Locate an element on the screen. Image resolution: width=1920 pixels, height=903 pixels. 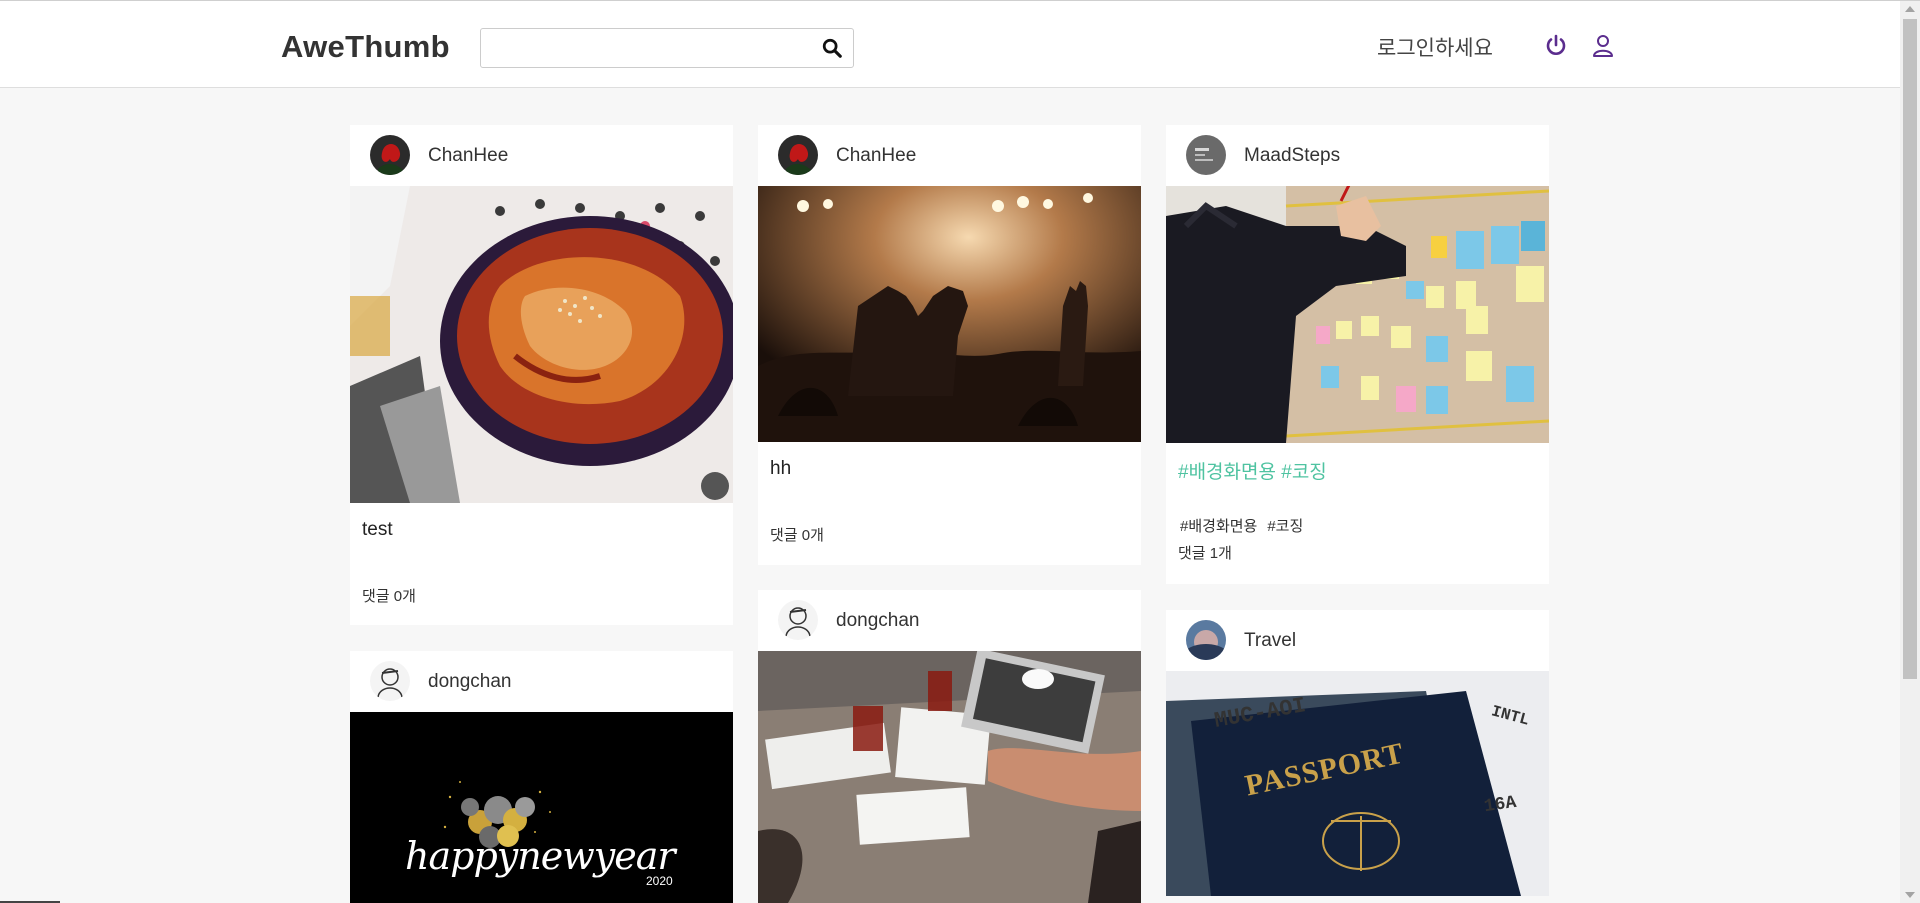
post-card: MaadSteps #배경화면용 #코징 #배경화면용 #코징 댓글 1개 is located at coordinates (1357, 354).